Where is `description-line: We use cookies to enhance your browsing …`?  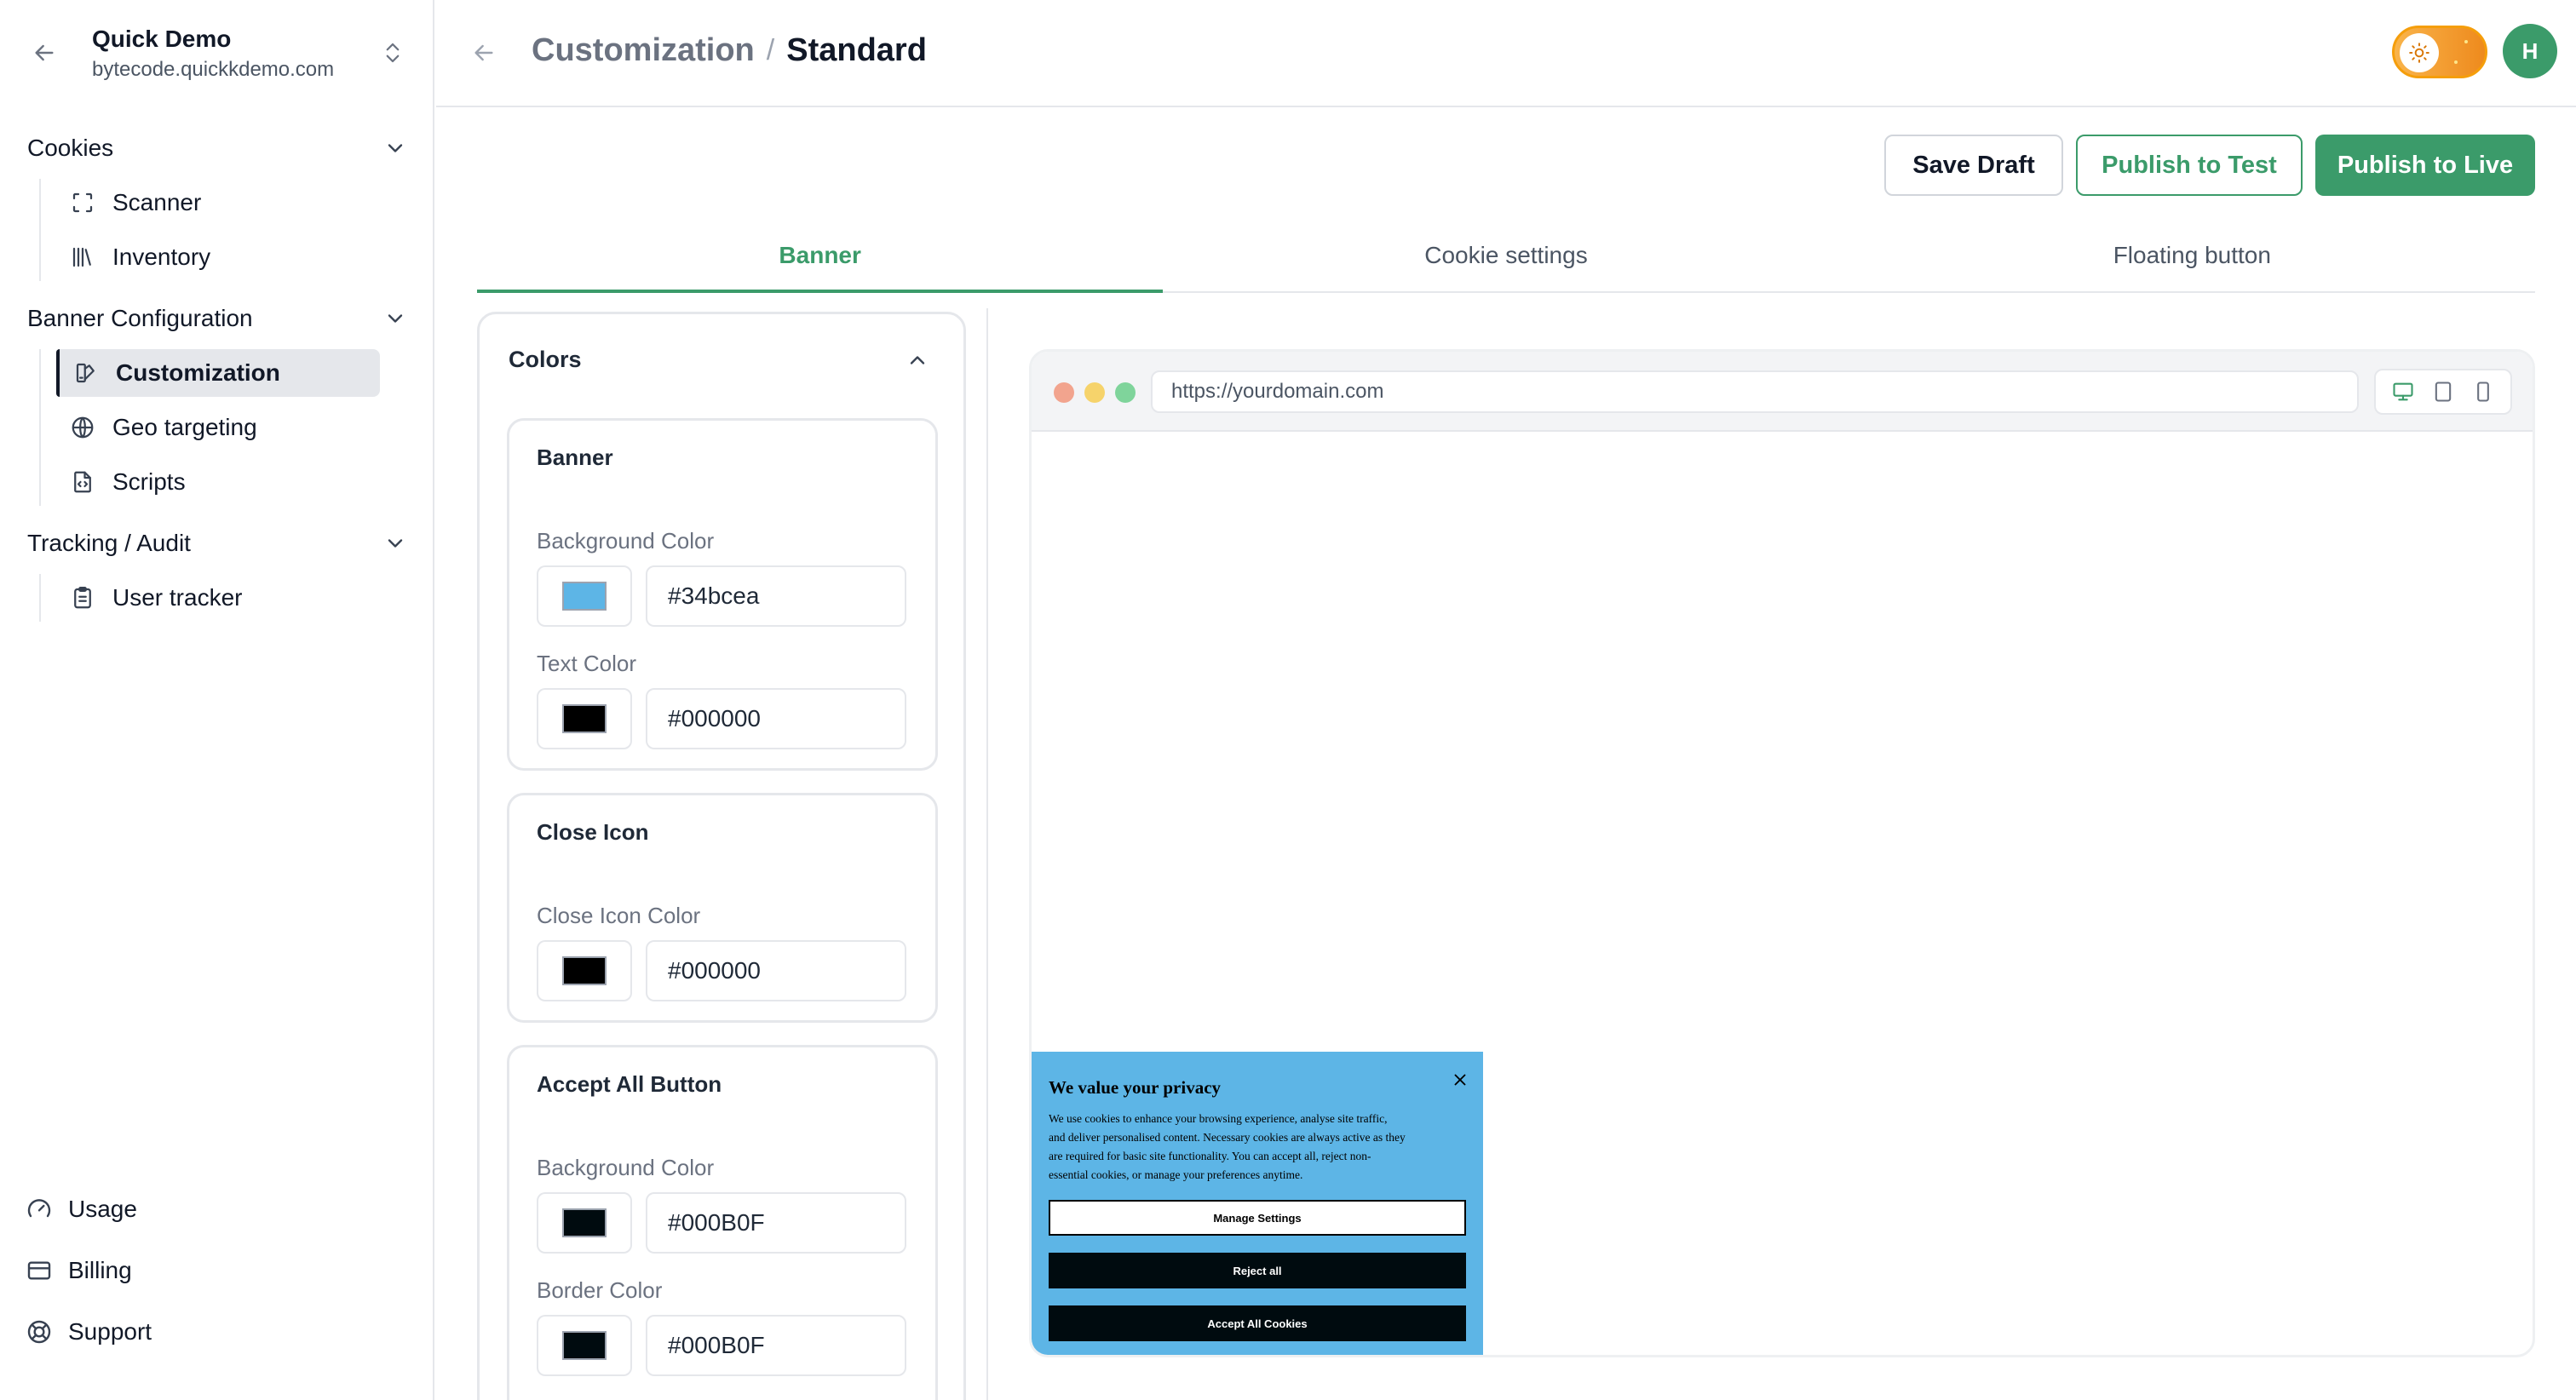
description-line: We use cookies to enhance your browsing … is located at coordinates (1218, 1118).